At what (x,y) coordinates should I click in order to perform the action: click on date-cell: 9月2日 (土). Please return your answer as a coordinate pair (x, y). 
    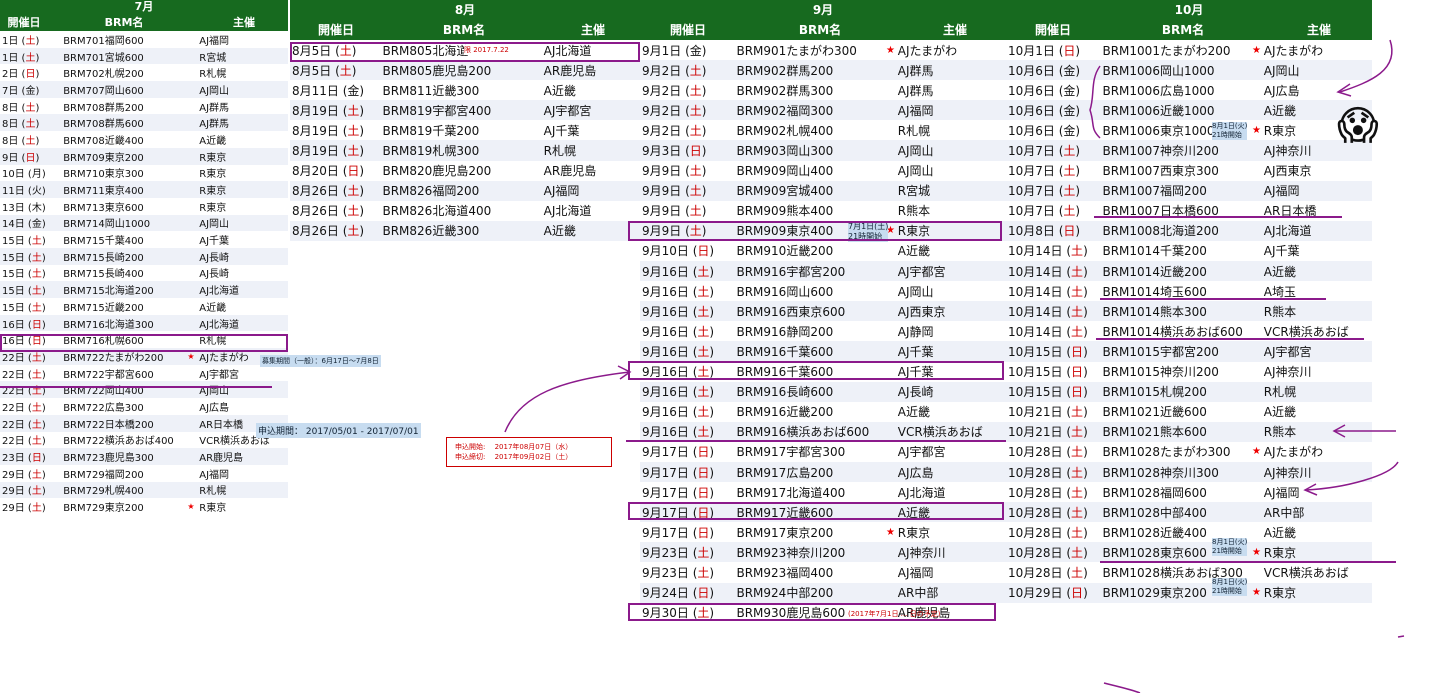
    Looking at the image, I should click on (674, 70).